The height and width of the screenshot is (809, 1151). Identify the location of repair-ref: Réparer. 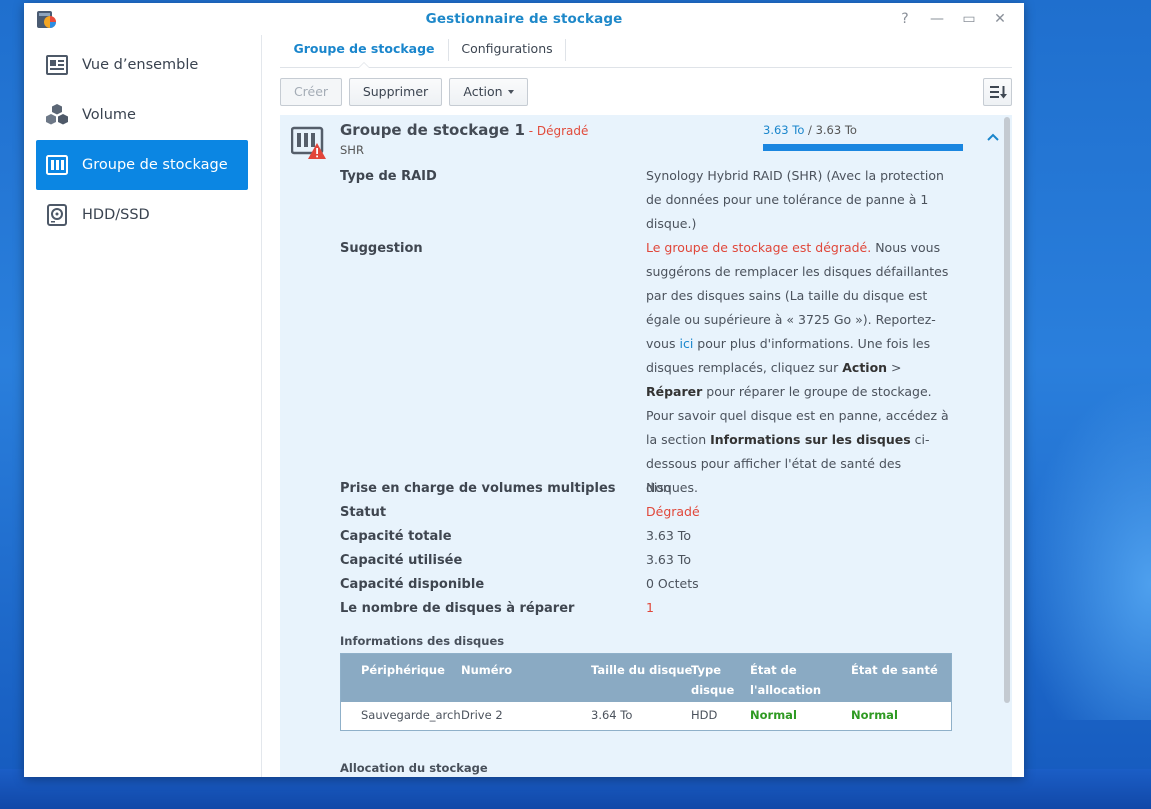
(674, 391).